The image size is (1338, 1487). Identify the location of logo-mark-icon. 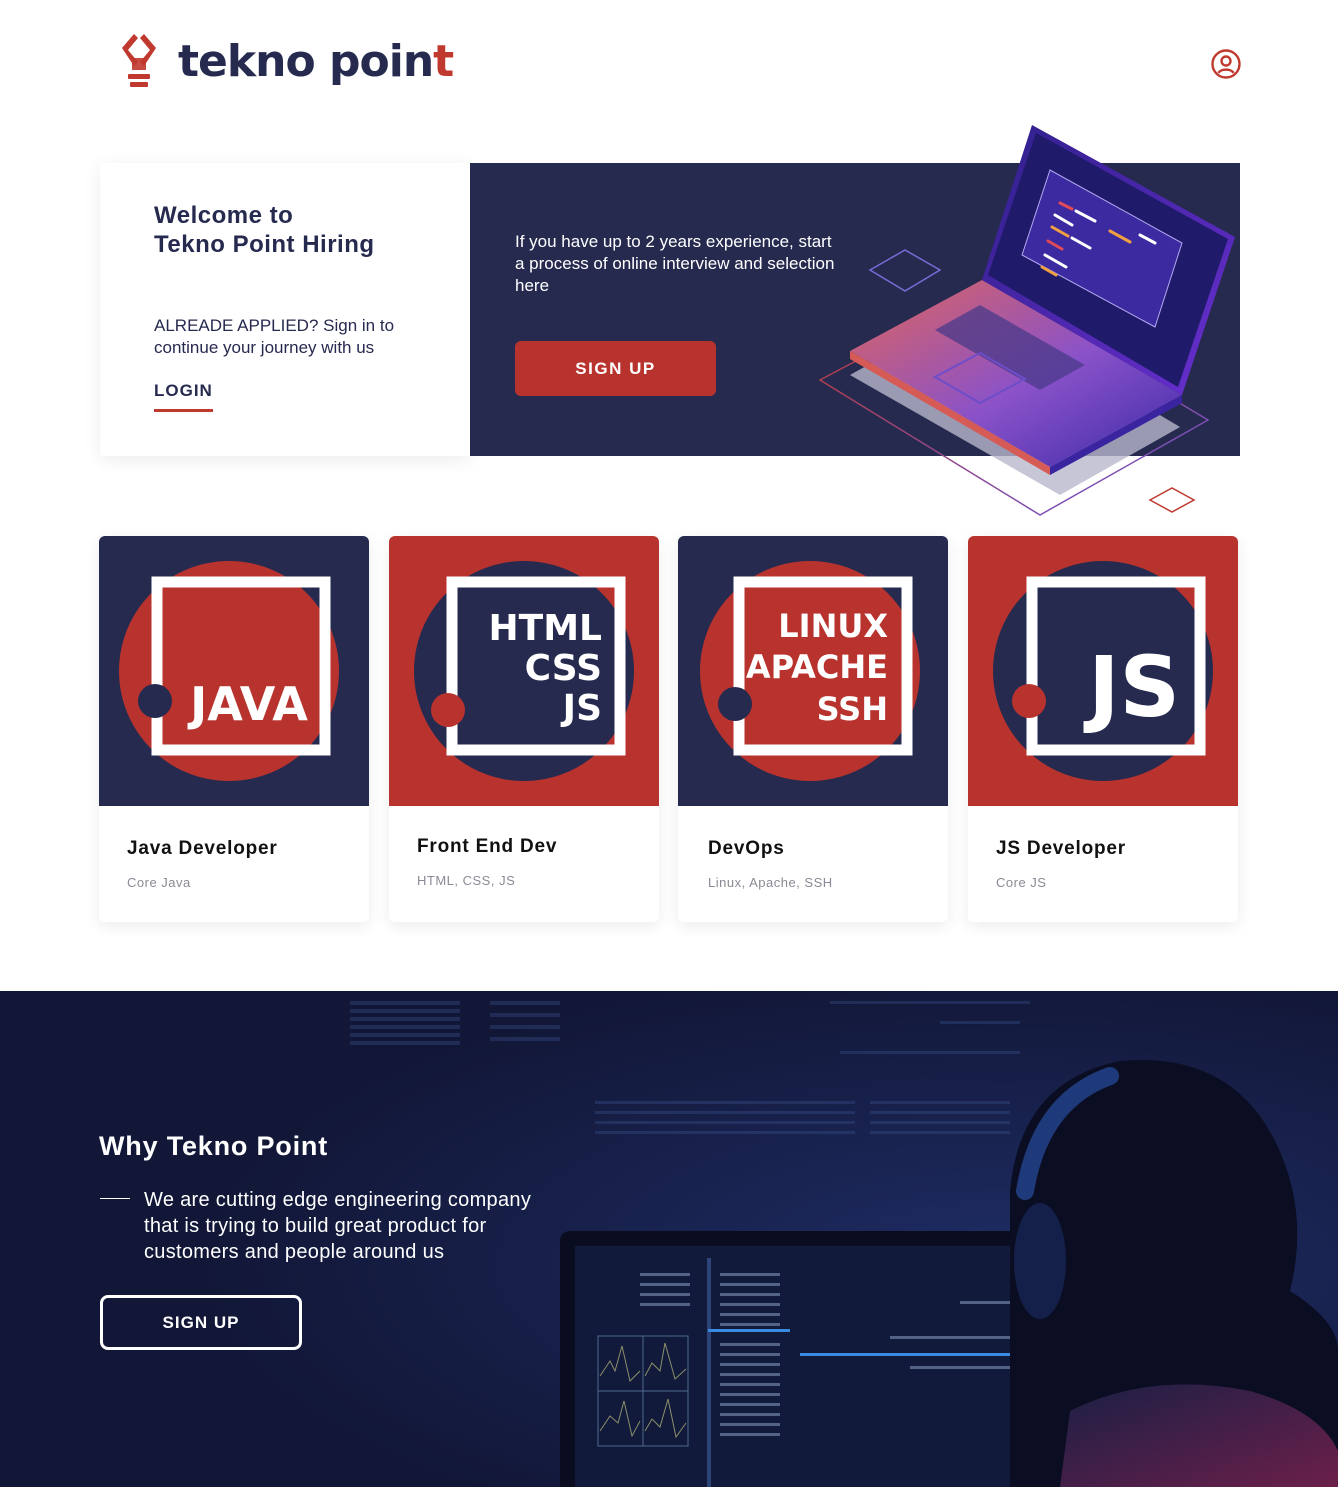
(139, 60).